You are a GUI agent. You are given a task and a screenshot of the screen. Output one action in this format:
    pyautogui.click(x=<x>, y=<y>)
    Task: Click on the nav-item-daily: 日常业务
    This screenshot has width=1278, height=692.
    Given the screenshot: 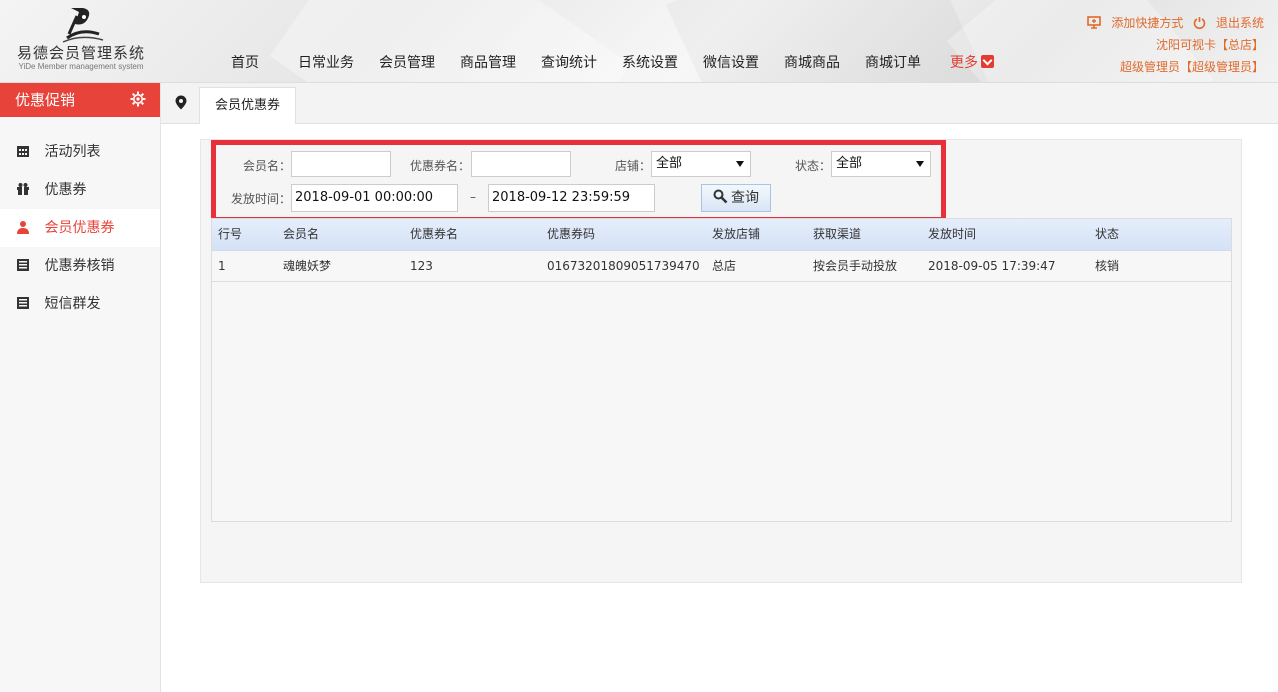 What is the action you would take?
    pyautogui.click(x=326, y=62)
    